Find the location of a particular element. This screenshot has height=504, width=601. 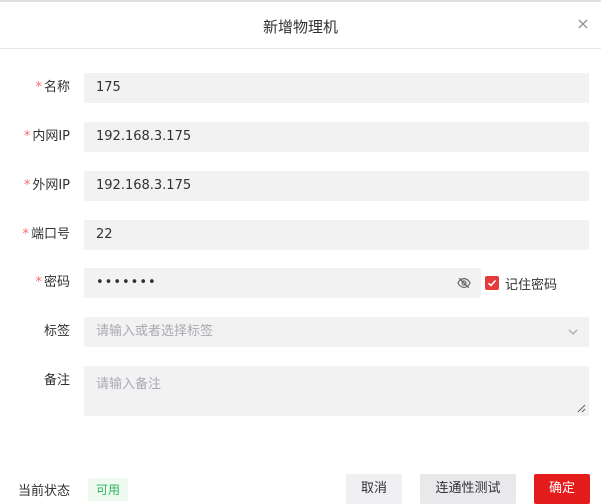

remember-password-label: 记住密码 is located at coordinates (531, 285).